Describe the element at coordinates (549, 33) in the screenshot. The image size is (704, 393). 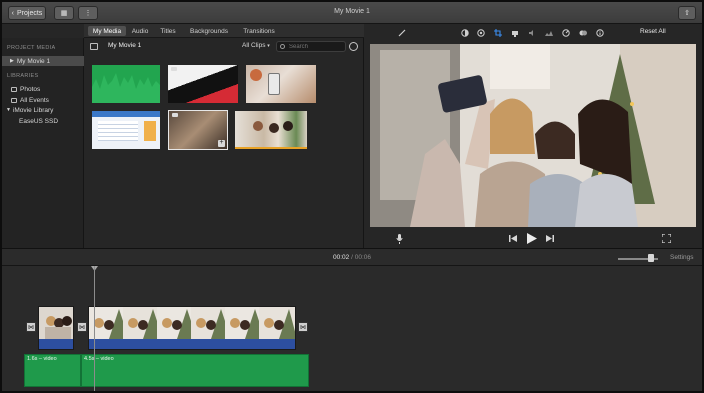
I see `noise-reduction-icon` at that location.